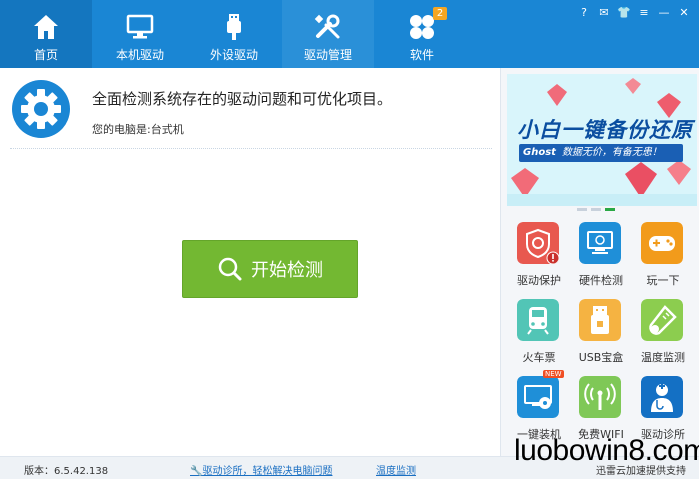 The image size is (699, 479). Describe the element at coordinates (664, 13) in the screenshot. I see `minimize-icon: —` at that location.